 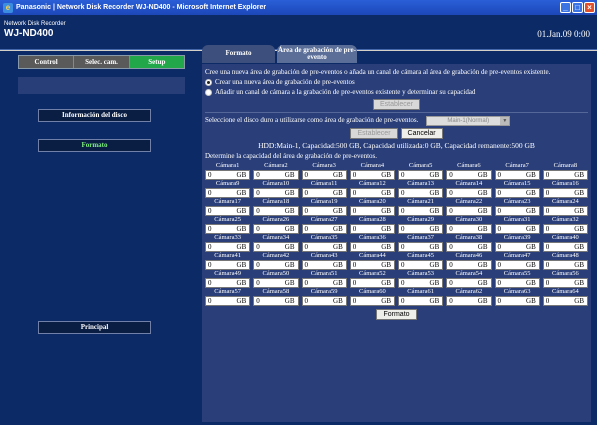 What do you see at coordinates (156, 62) in the screenshot?
I see `tab-setup: Setup` at bounding box center [156, 62].